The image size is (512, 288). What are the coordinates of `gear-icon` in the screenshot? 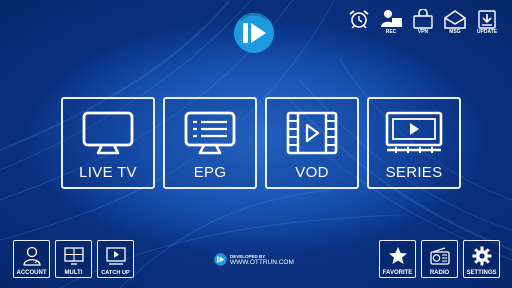 It's located at (481, 256).